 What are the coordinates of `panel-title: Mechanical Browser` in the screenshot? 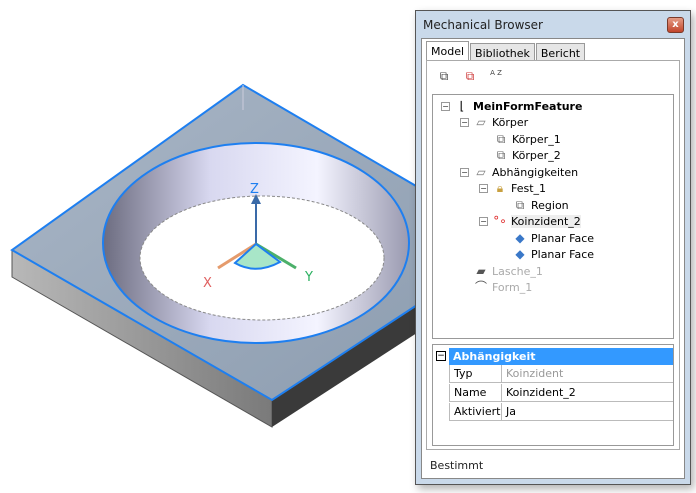 It's located at (553, 25).